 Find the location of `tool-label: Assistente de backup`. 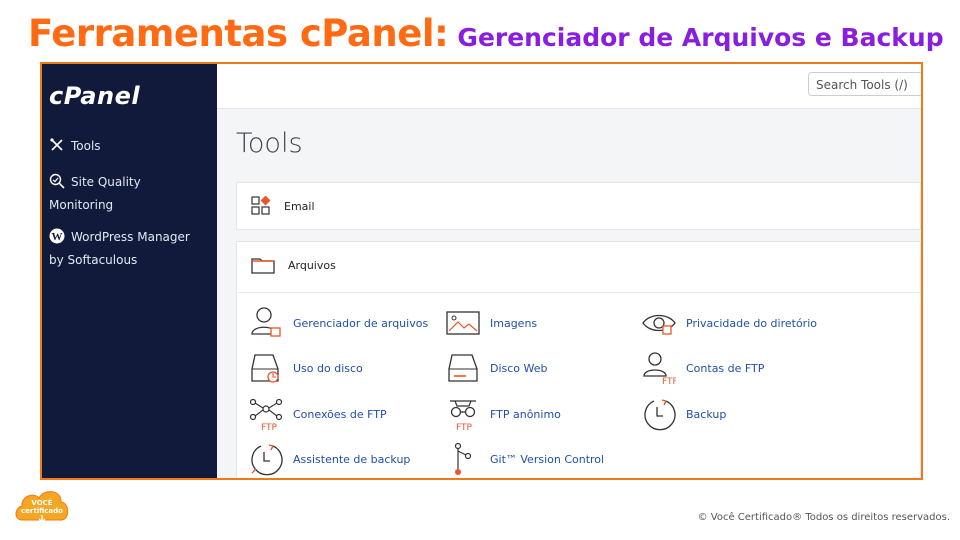

tool-label: Assistente de backup is located at coordinates (352, 459).